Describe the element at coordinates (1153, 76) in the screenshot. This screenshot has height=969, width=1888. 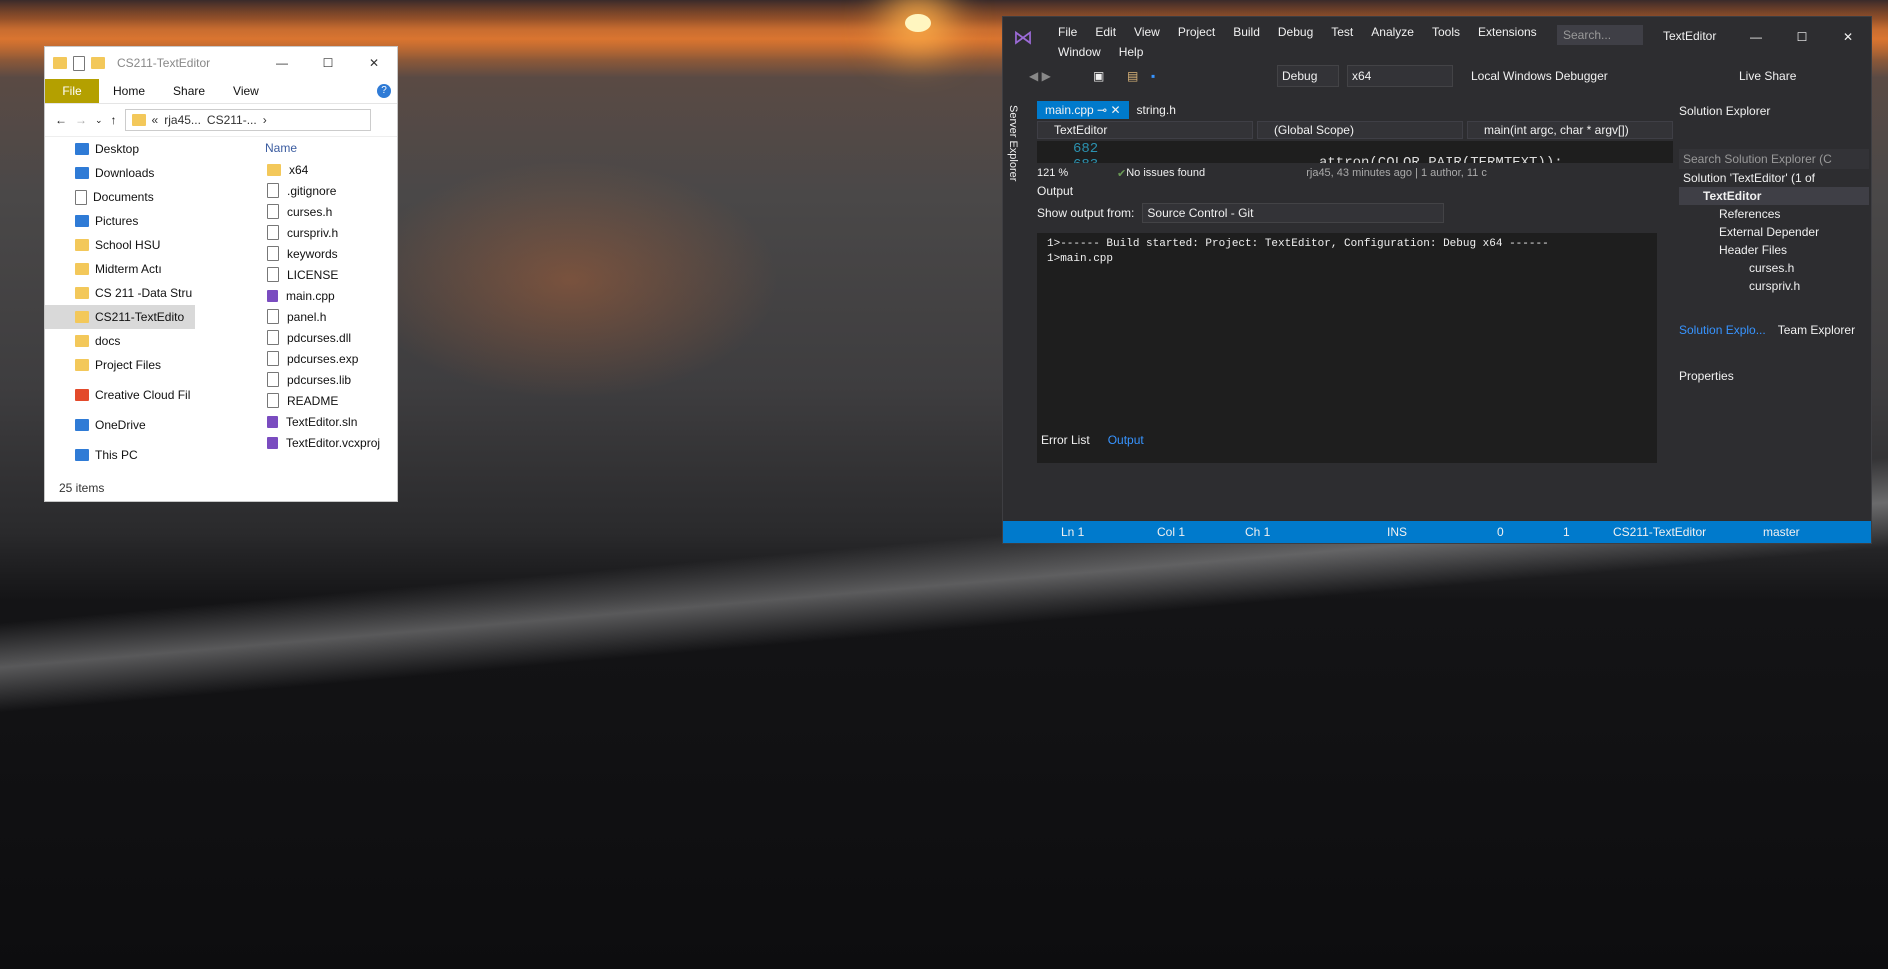
I see `save-icon: ▪` at that location.